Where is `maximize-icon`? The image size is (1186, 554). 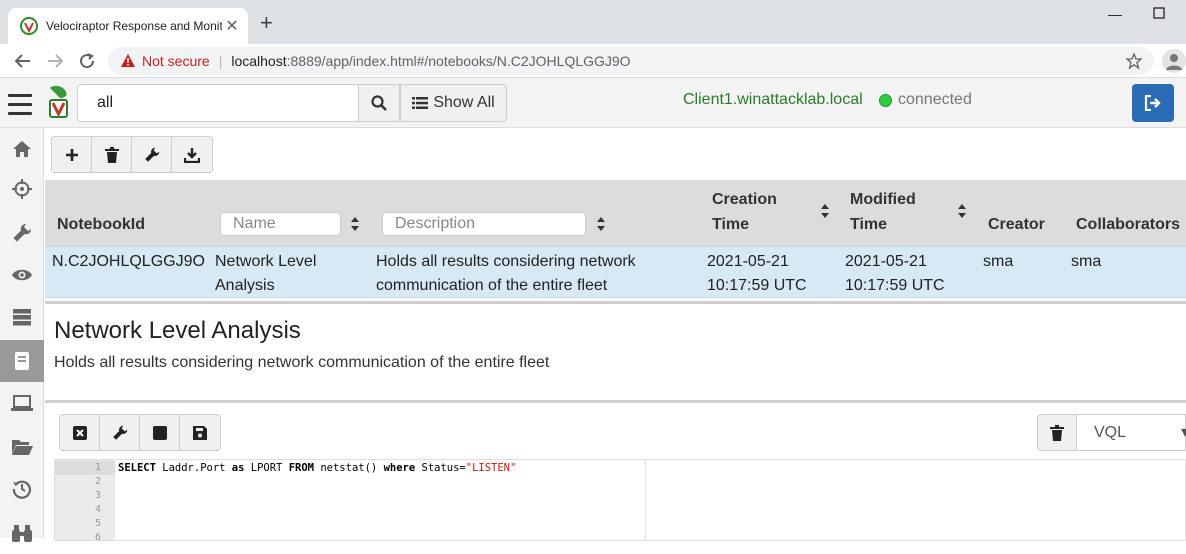 maximize-icon is located at coordinates (1159, 14).